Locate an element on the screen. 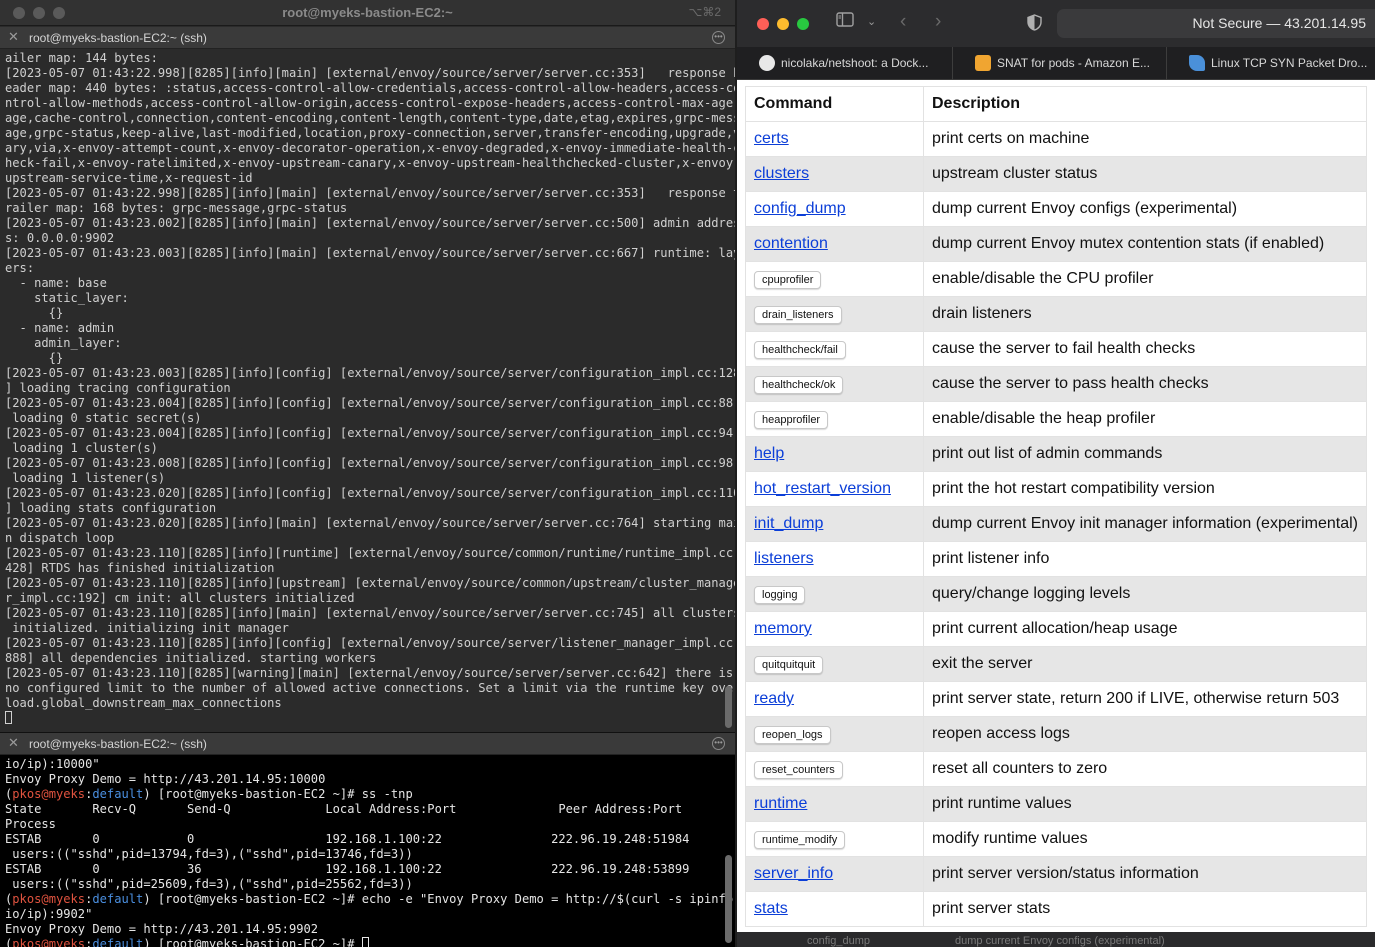  chevron-down-icon: ⌄ is located at coordinates (871, 21).